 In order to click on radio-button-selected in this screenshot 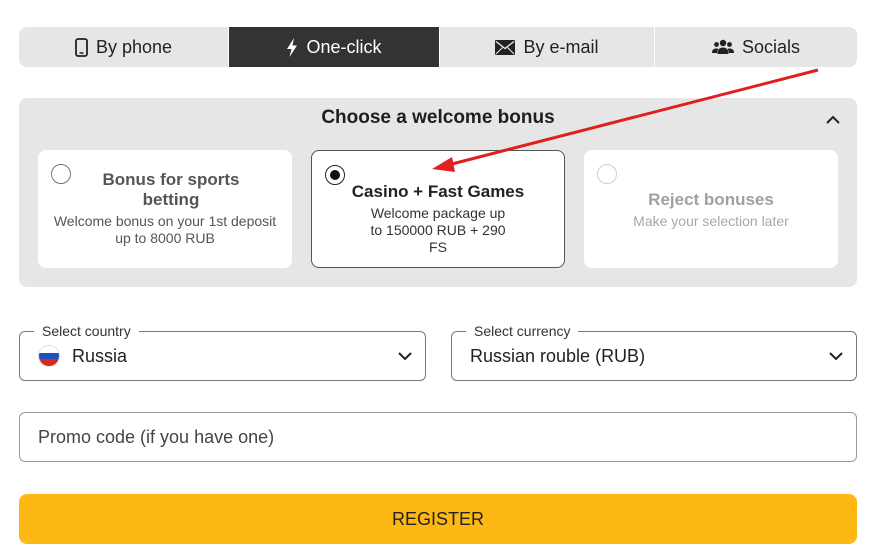, I will do `click(335, 175)`.